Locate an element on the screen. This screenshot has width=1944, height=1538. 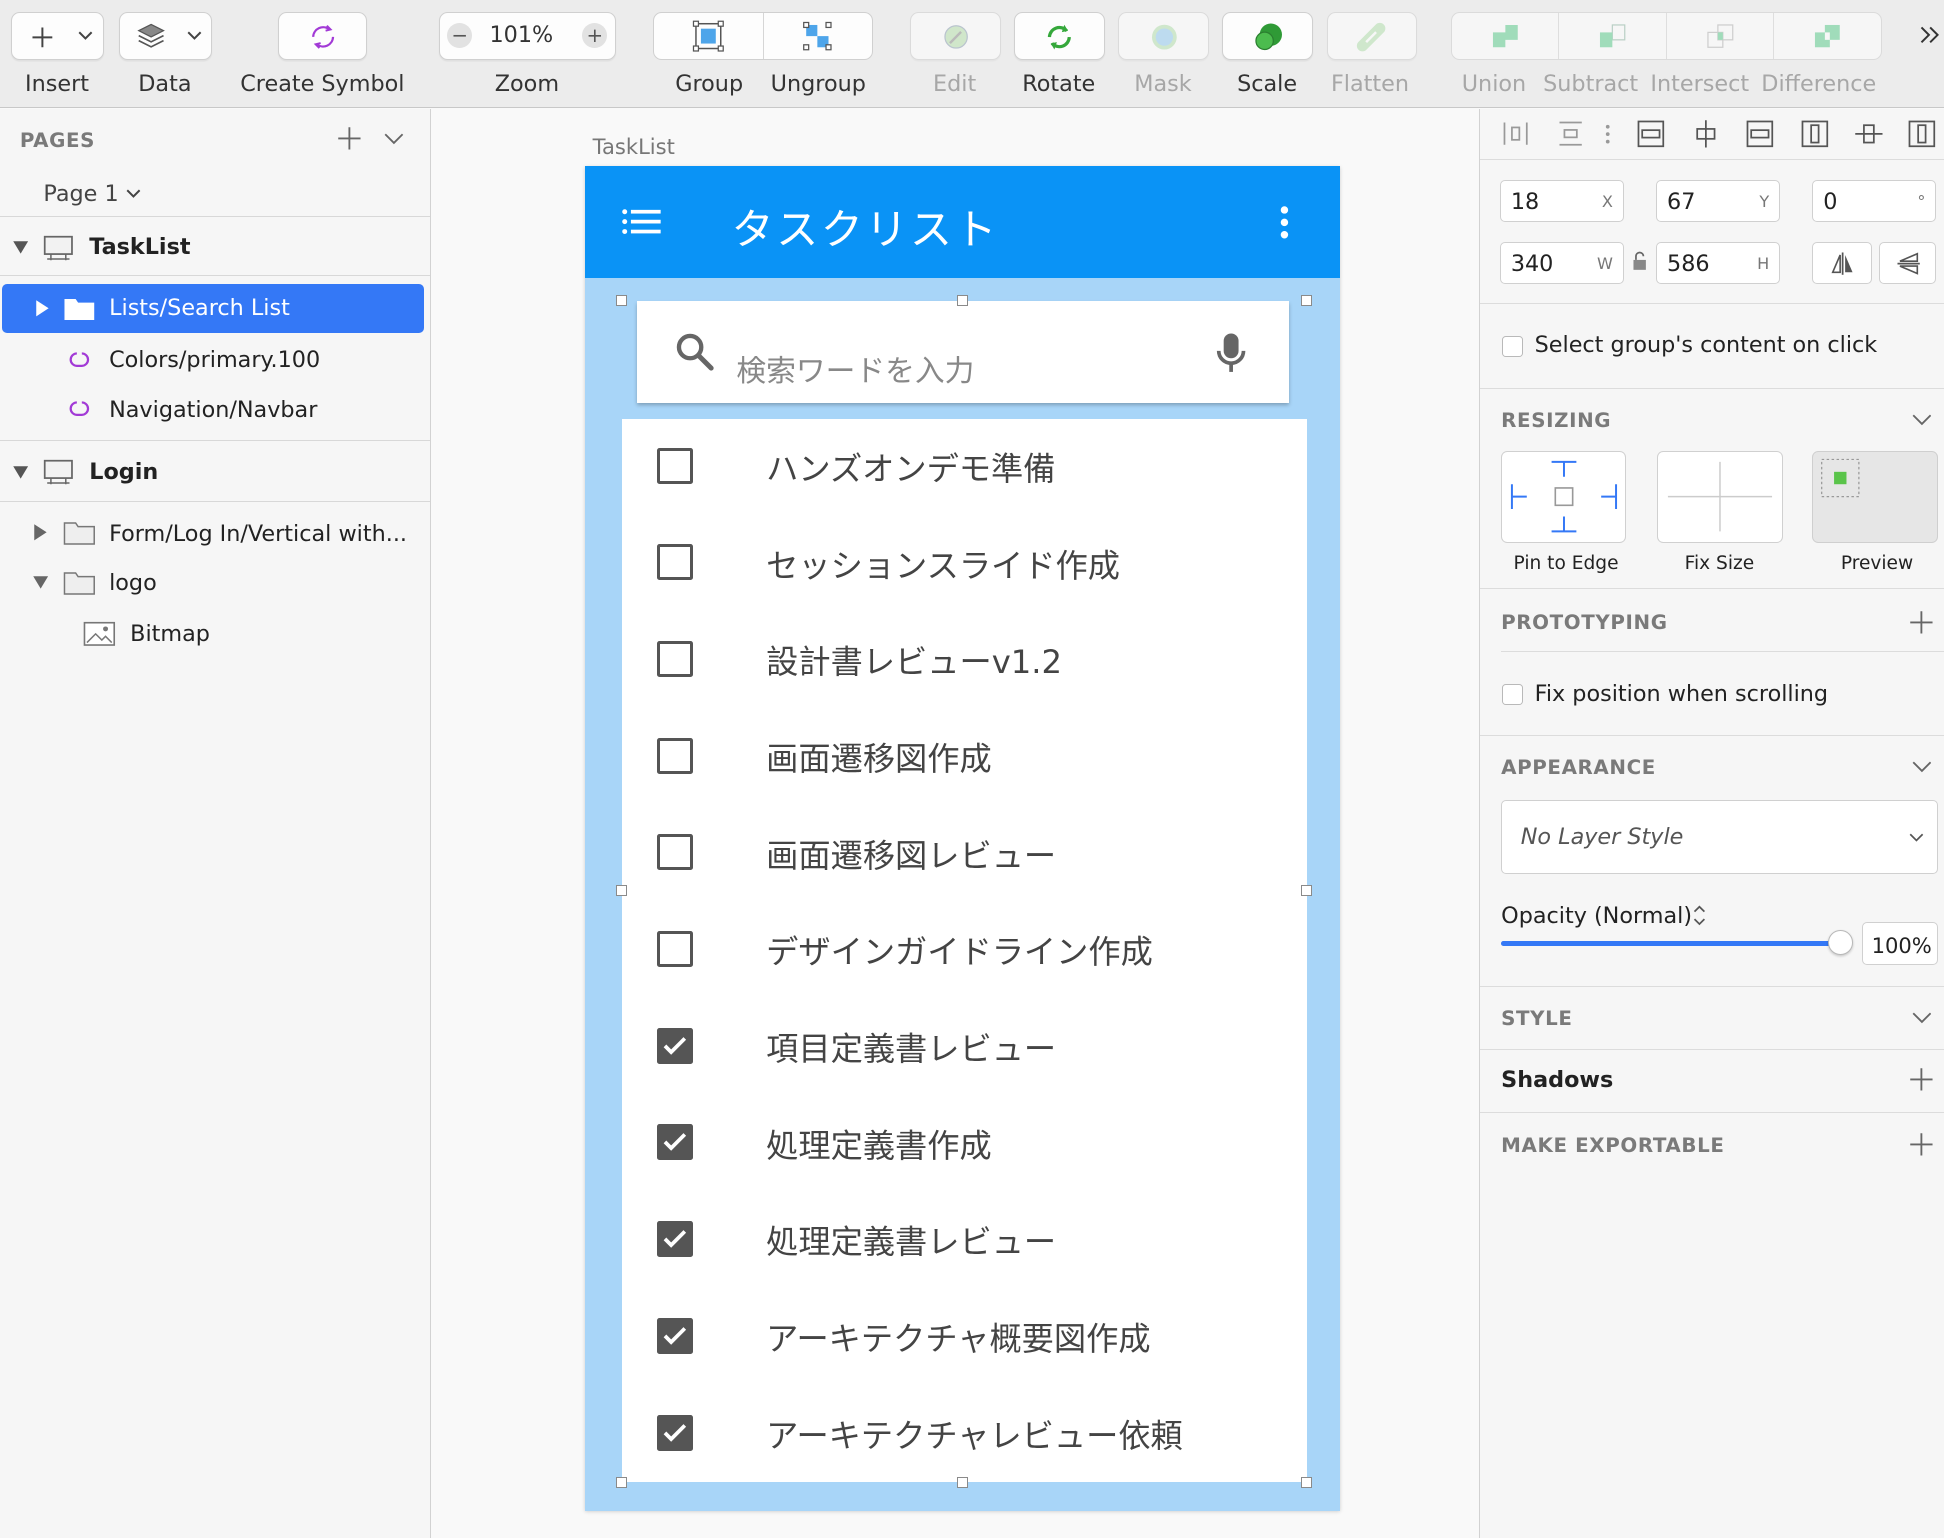
toolbar-overflow-icon is located at coordinates (1930, 35).